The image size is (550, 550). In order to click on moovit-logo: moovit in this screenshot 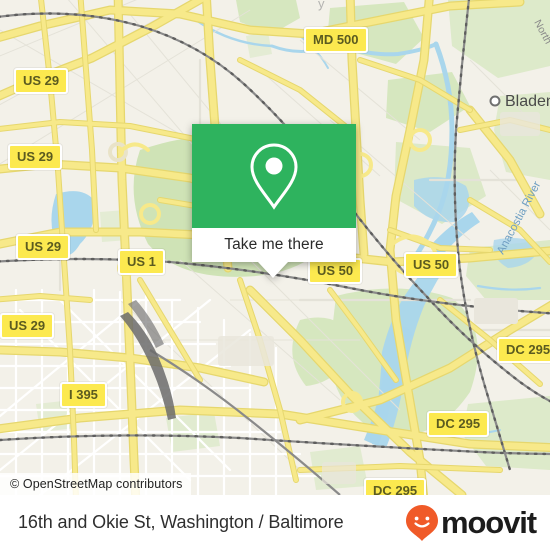, I will do `click(471, 523)`.